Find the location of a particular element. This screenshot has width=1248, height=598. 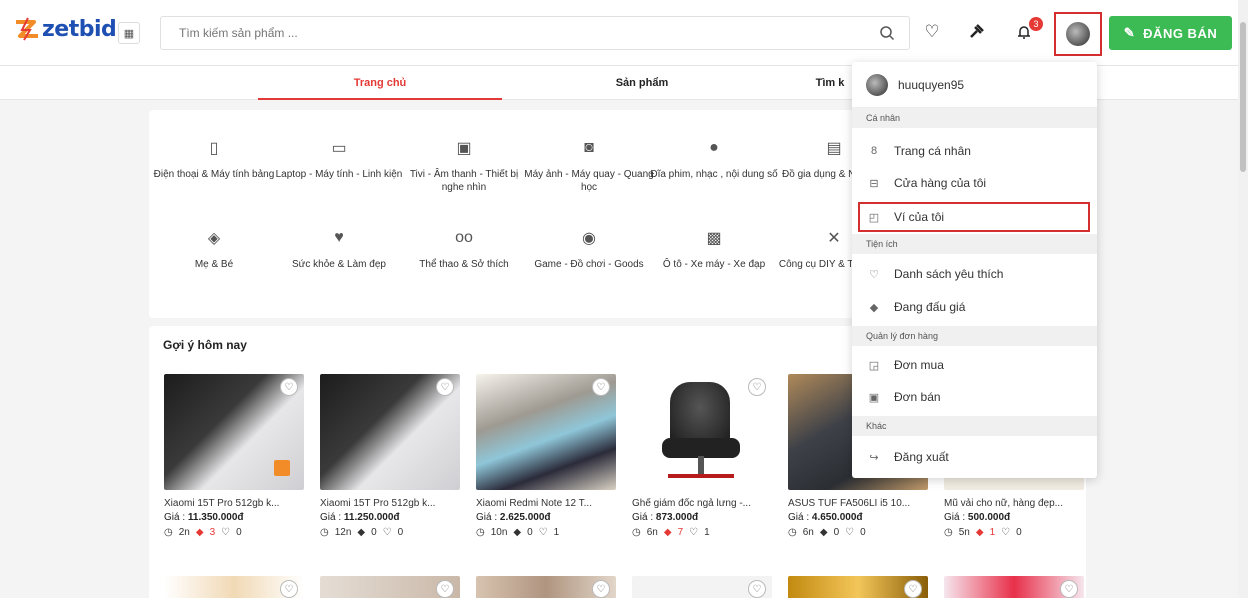

menu-item-profile: 8 Trang cá nhân is located at coordinates (974, 151).